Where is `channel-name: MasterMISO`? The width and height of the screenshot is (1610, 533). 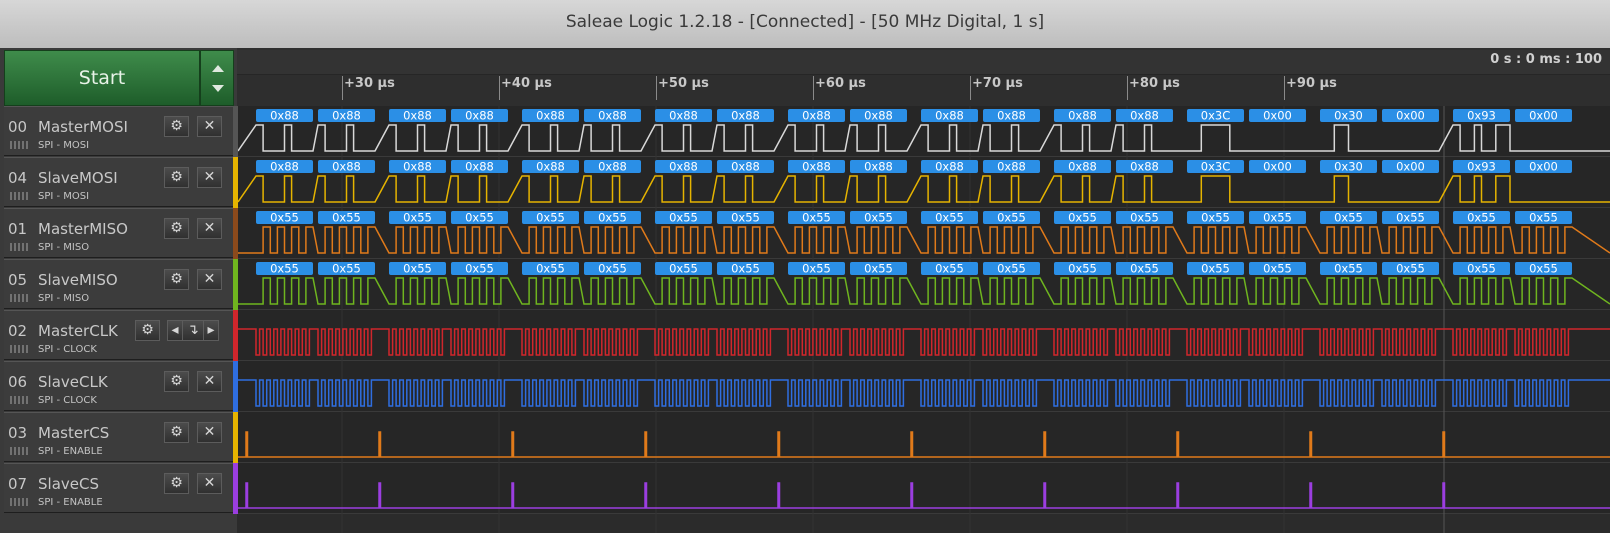
channel-name: MasterMISO is located at coordinates (83, 229).